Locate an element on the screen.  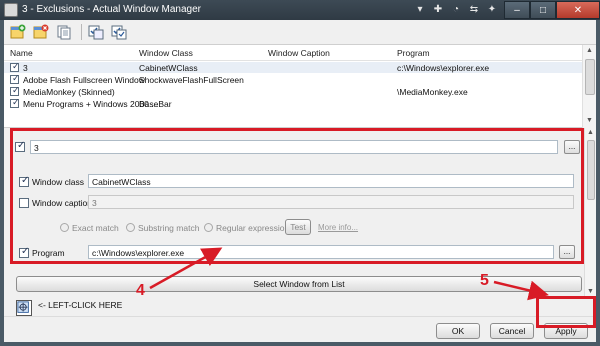
minimize-button: – is located at coordinates (517, 10).